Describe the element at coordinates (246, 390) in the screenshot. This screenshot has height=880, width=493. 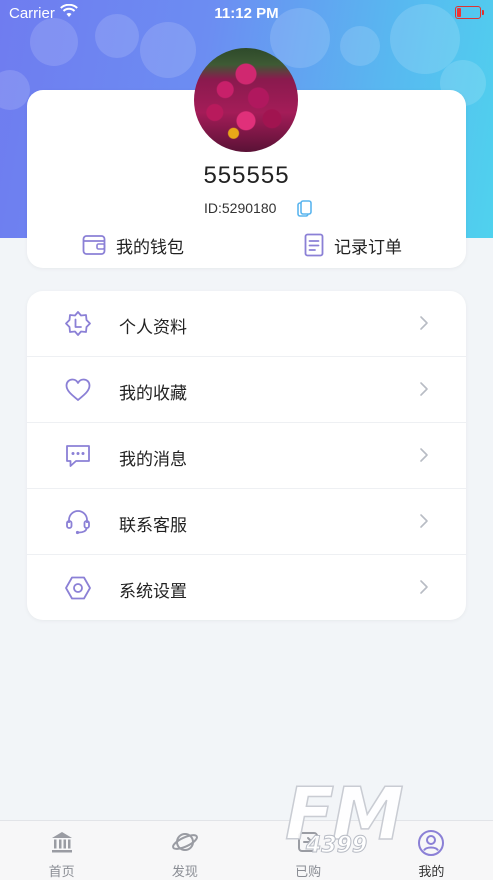
I see `menu-item-favorites: 我的收藏` at that location.